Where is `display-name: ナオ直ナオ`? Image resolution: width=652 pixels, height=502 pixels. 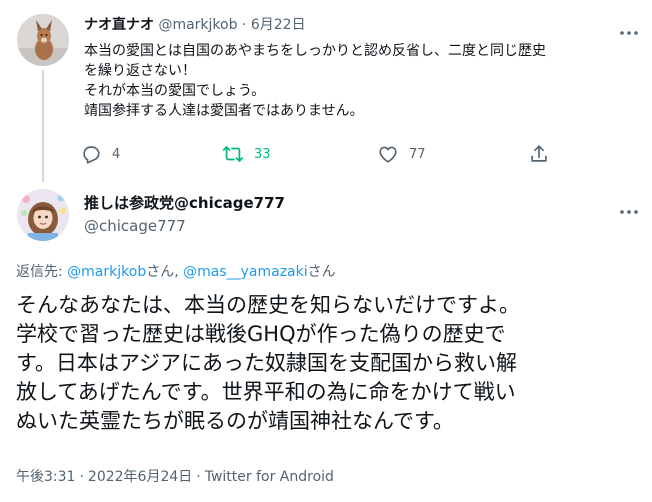
display-name: ナオ直ナオ is located at coordinates (119, 25).